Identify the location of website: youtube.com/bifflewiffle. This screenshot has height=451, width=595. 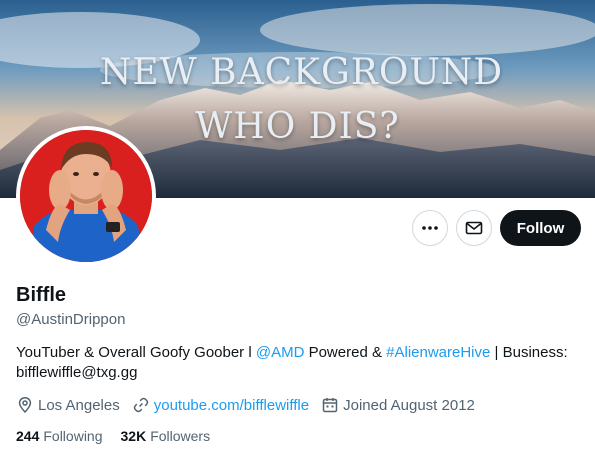
(220, 405).